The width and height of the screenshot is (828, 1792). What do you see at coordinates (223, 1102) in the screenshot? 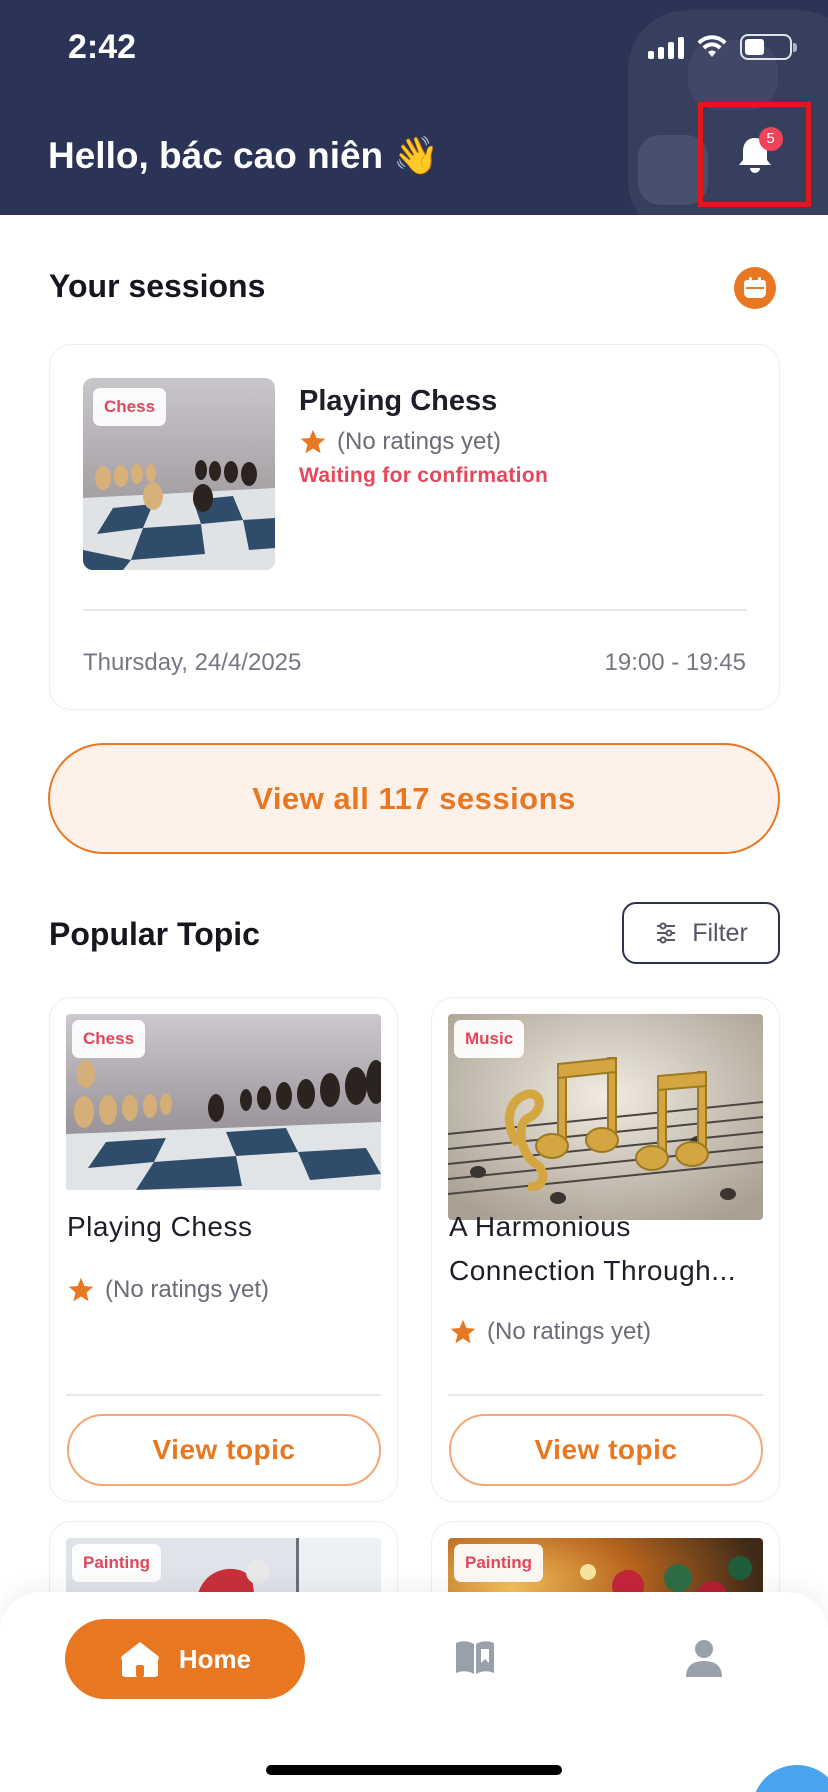
I see `topic-image: Chess` at bounding box center [223, 1102].